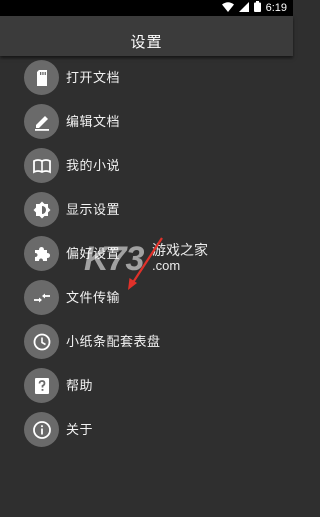 This screenshot has width=320, height=517. I want to click on menu-item-display-settings: 显示设置, so click(146, 212).